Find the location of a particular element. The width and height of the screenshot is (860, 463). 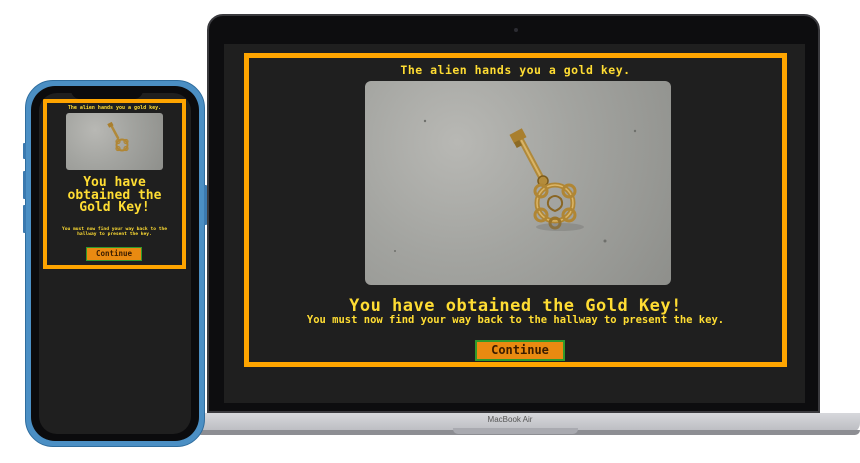

power-button is located at coordinates (205, 205).